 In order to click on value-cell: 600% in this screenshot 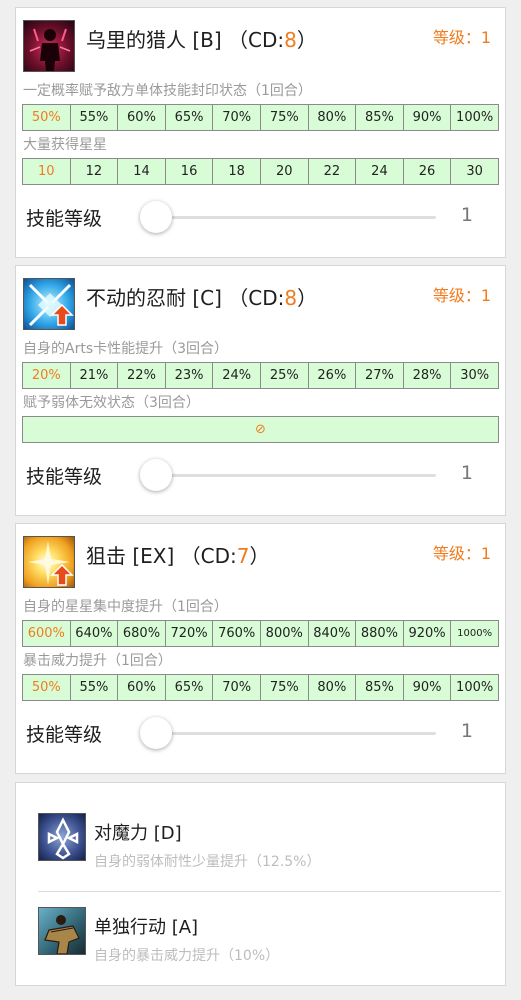, I will do `click(46, 633)`.